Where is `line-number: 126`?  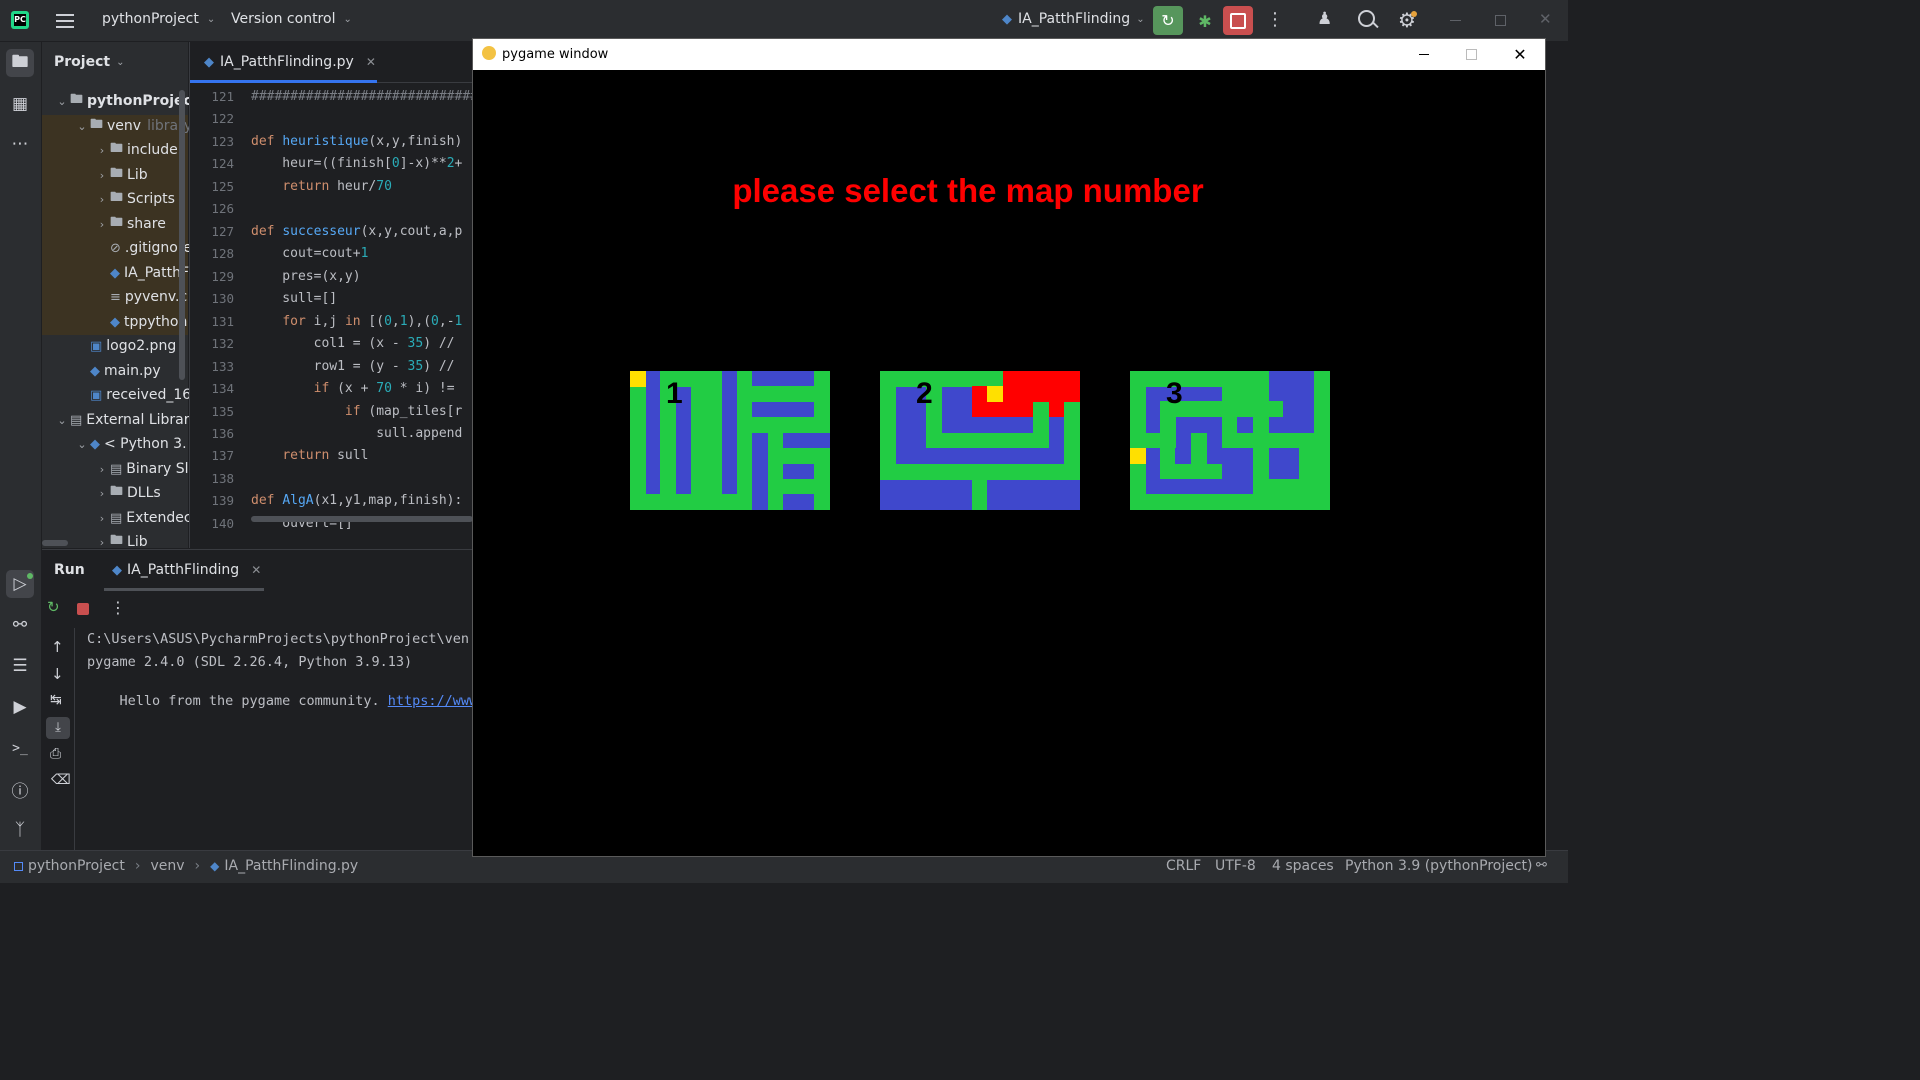 line-number: 126 is located at coordinates (222, 208).